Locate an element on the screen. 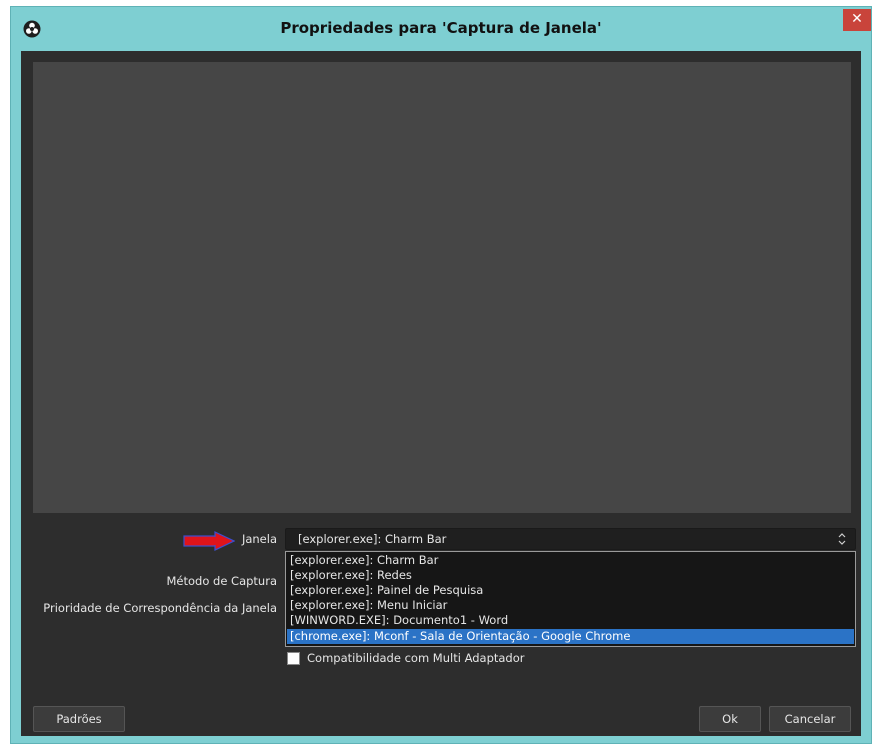 This screenshot has height=746, width=872. title-bar: Propriedades para 'Captura de Janela' ✕ is located at coordinates (441, 29).